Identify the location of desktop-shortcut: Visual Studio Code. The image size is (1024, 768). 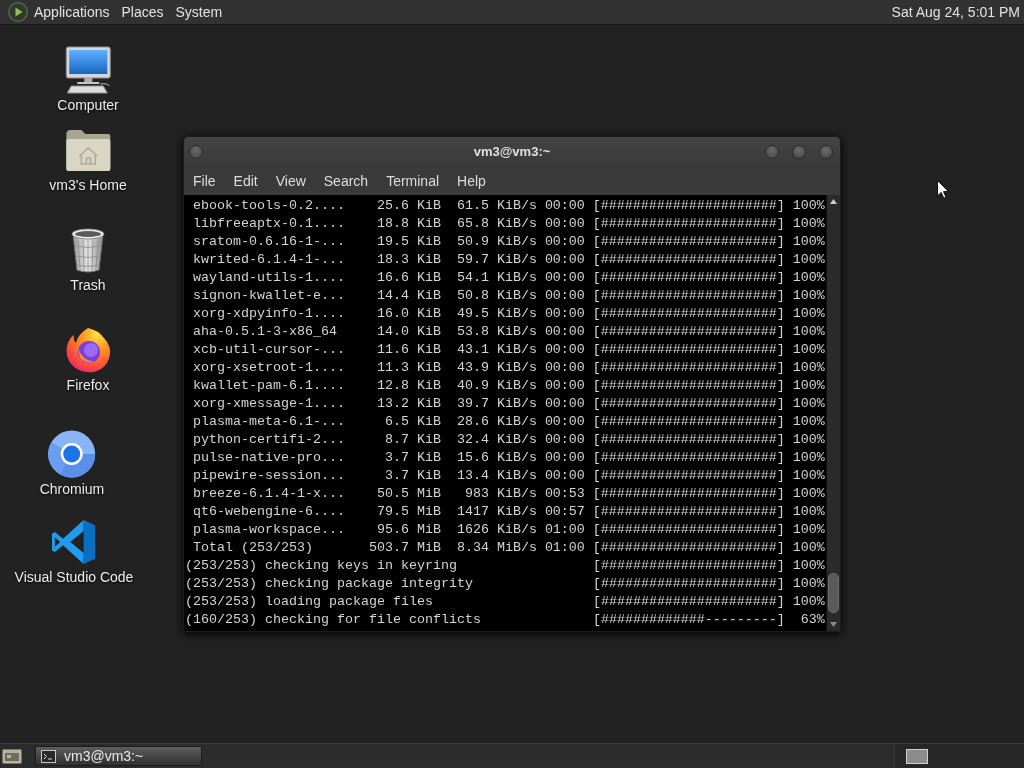
(74, 552).